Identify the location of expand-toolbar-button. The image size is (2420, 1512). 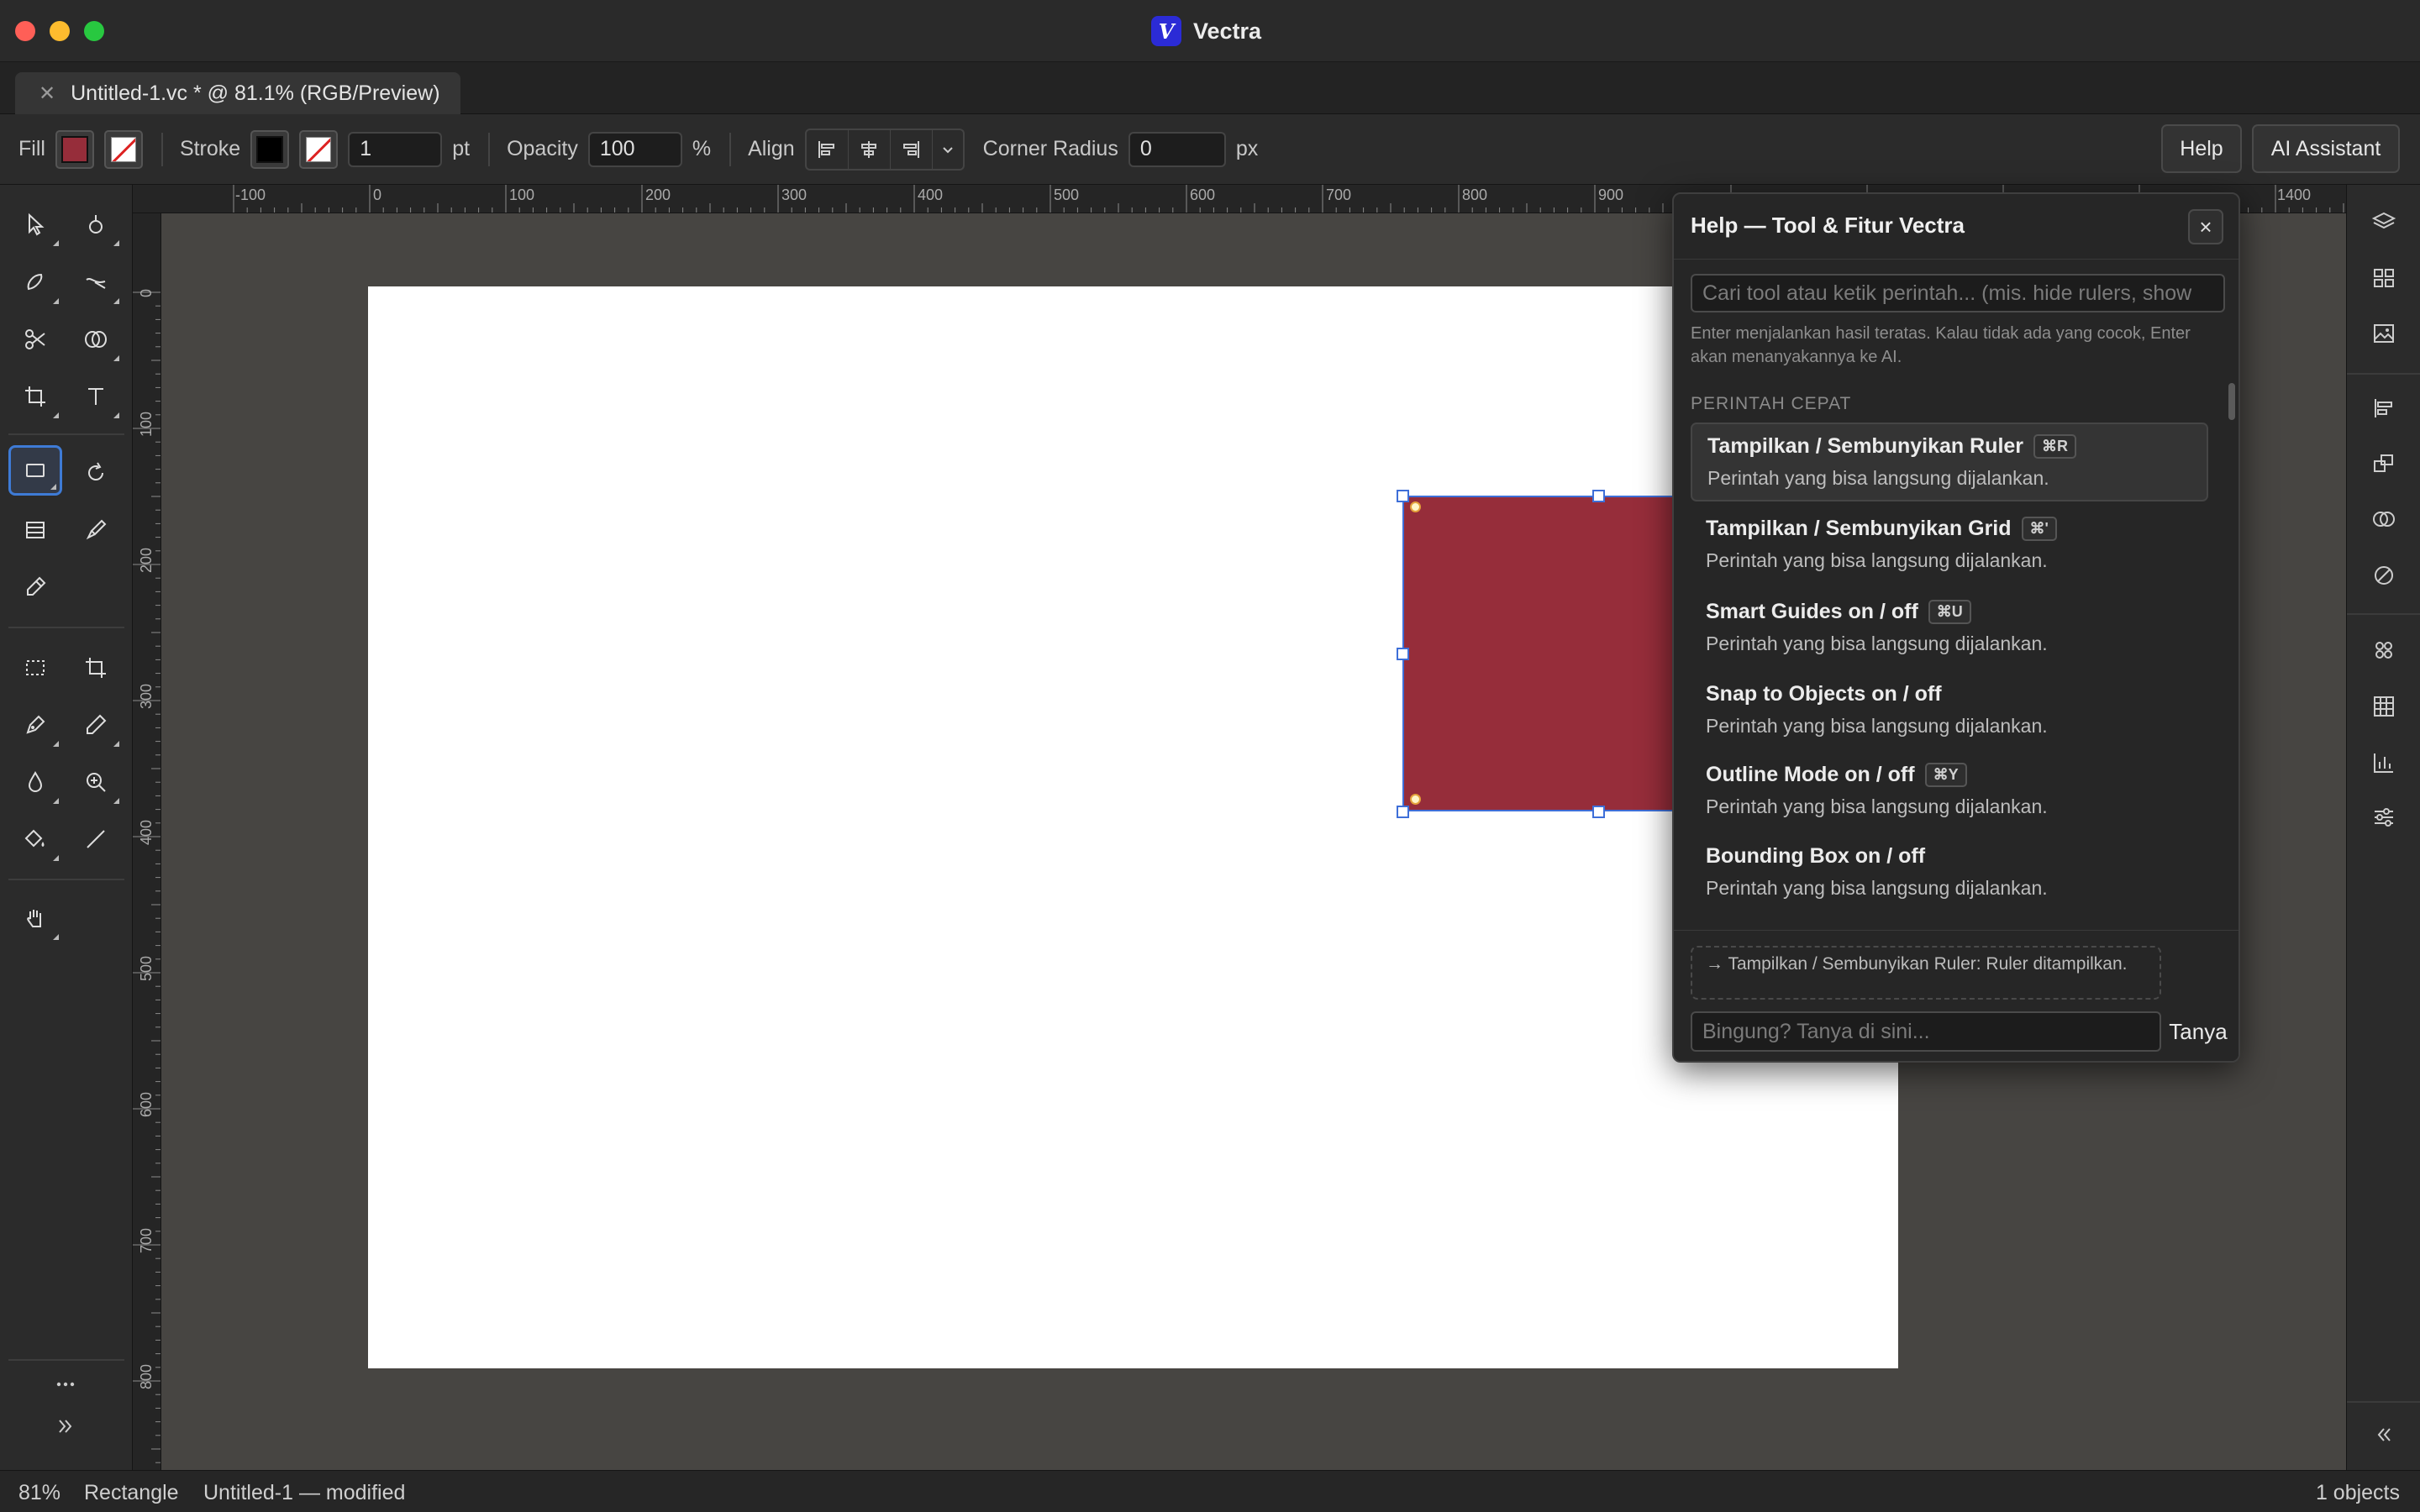
(65, 1426).